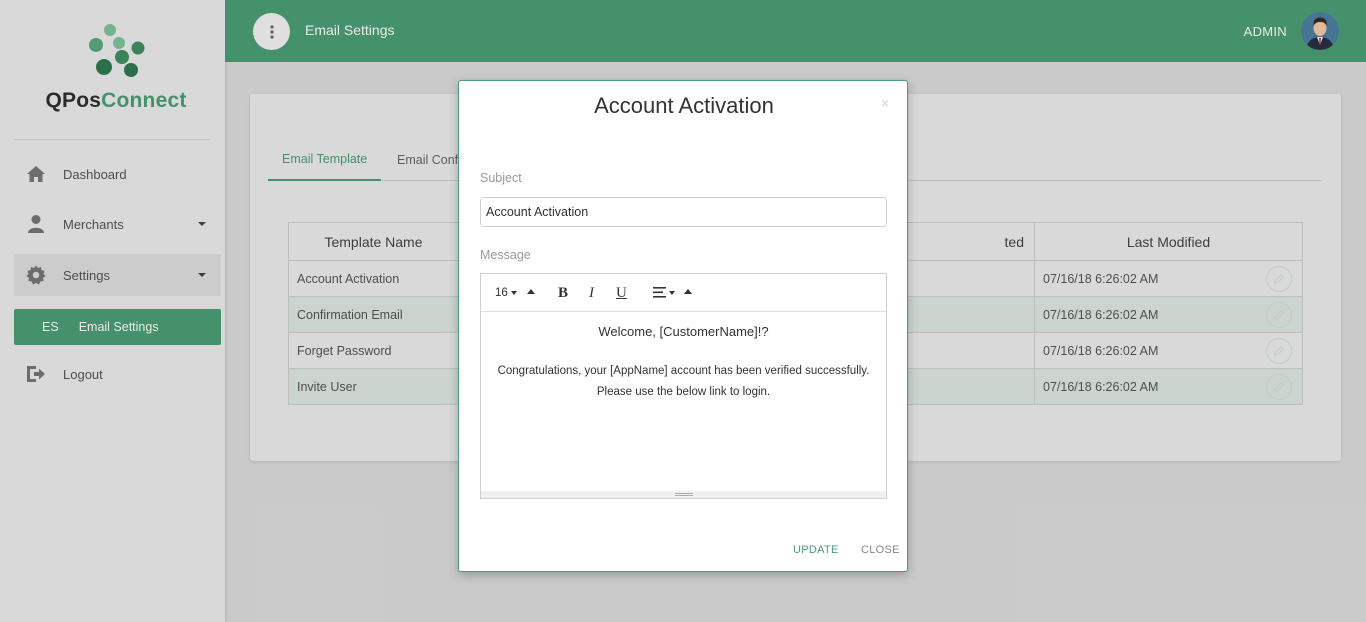  What do you see at coordinates (683, 331) in the screenshot?
I see `message-greeting: Welcome, [CustomerName]!?` at bounding box center [683, 331].